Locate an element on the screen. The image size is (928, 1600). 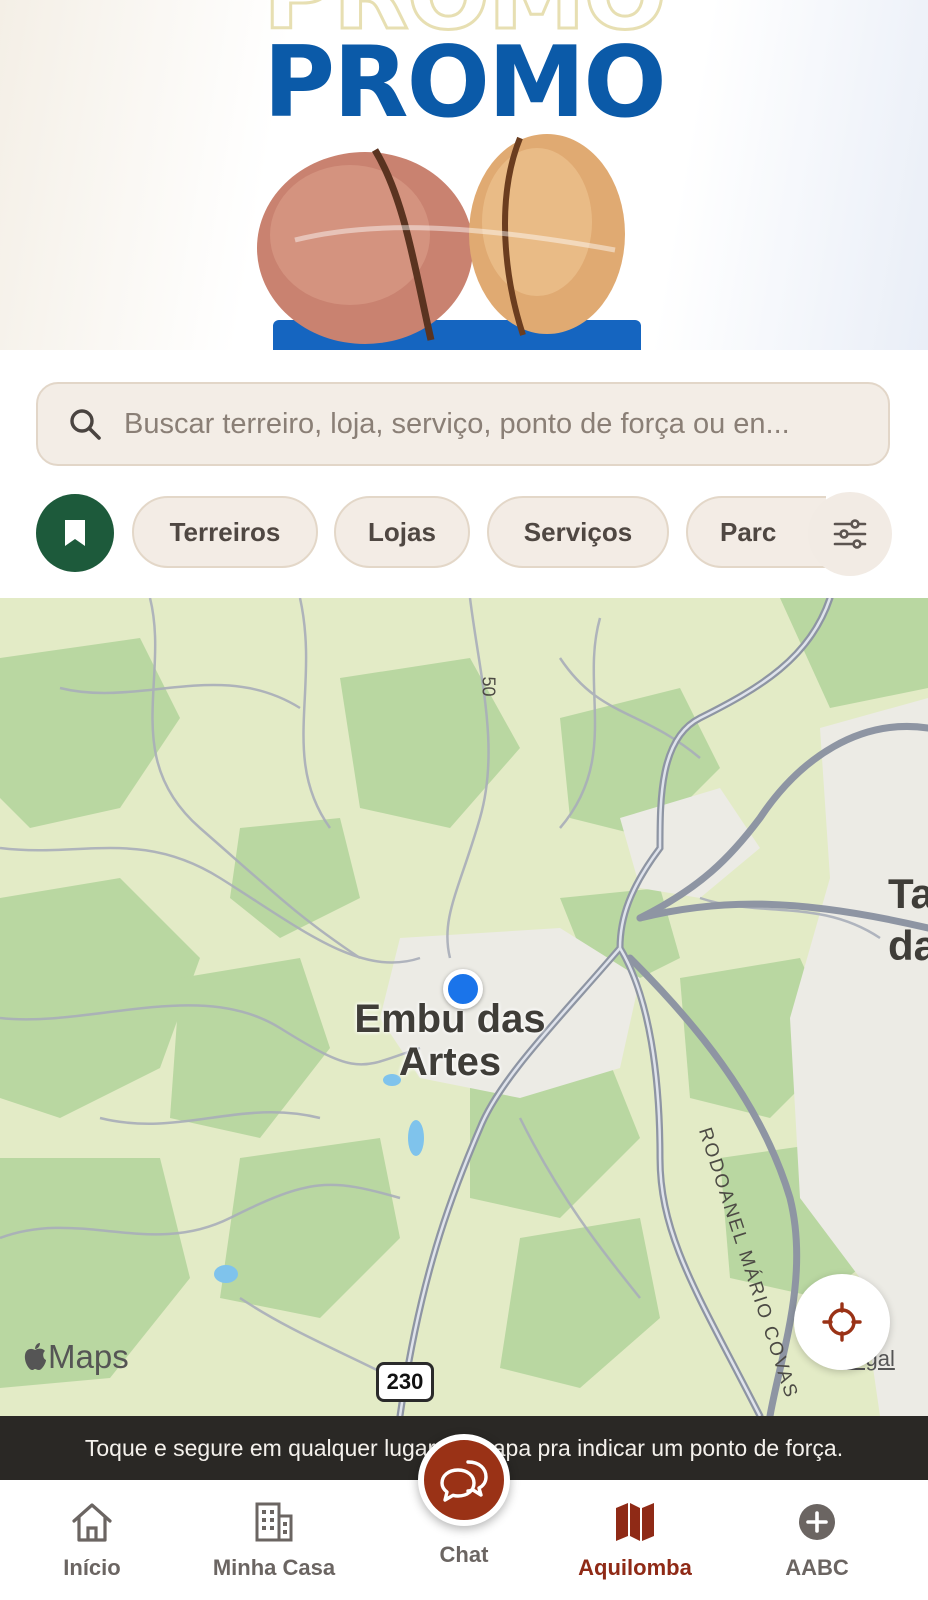
chip-lojas: Lojas is located at coordinates (402, 532).